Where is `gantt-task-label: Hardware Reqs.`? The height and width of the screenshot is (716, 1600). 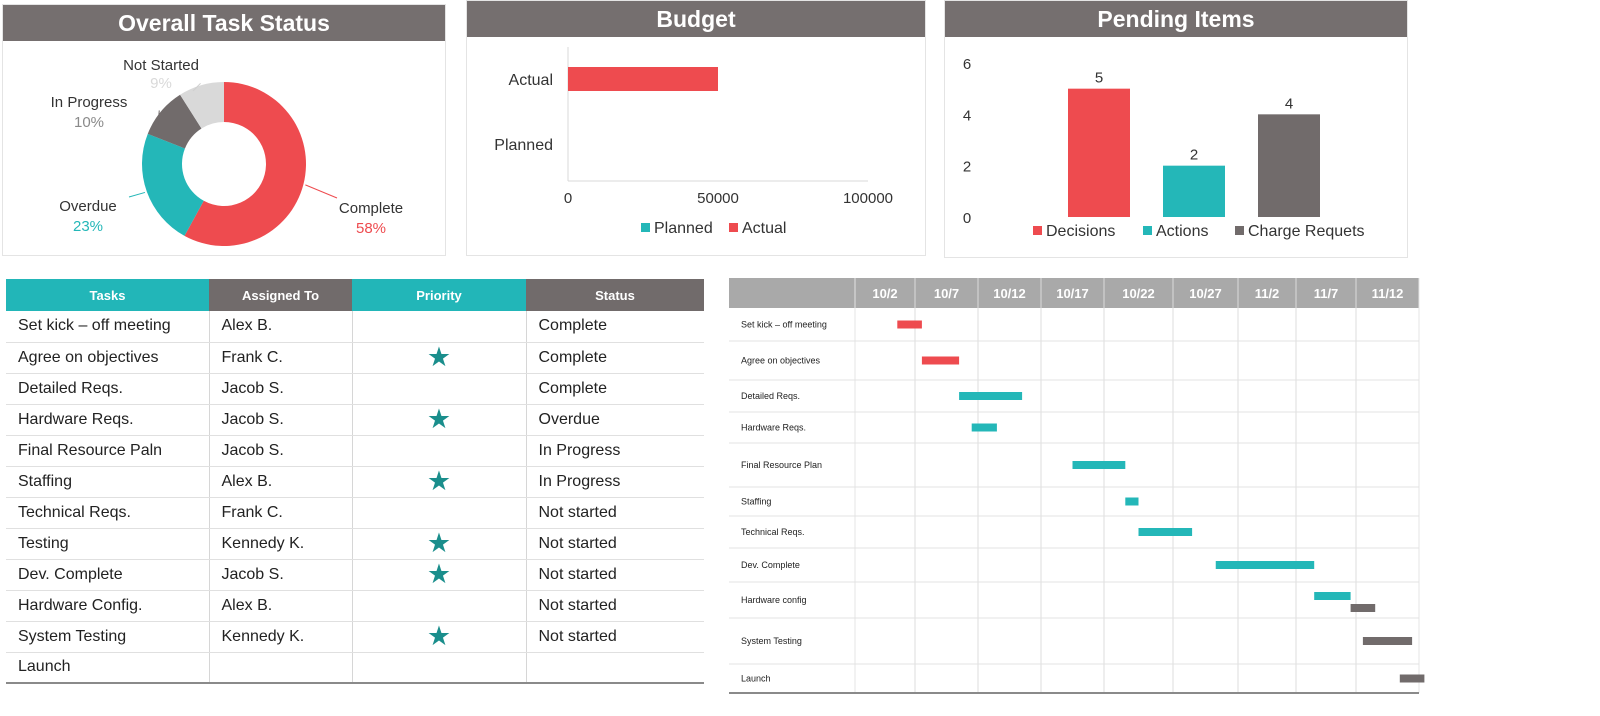
gantt-task-label: Hardware Reqs. is located at coordinates (773, 428).